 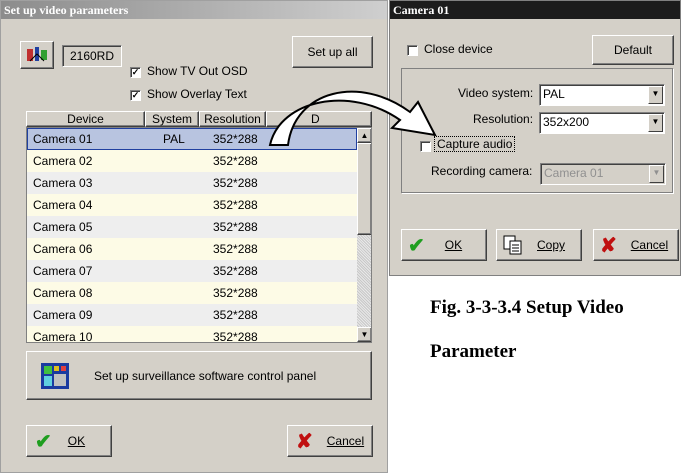 I want to click on copy-button: Copy, so click(x=539, y=245).